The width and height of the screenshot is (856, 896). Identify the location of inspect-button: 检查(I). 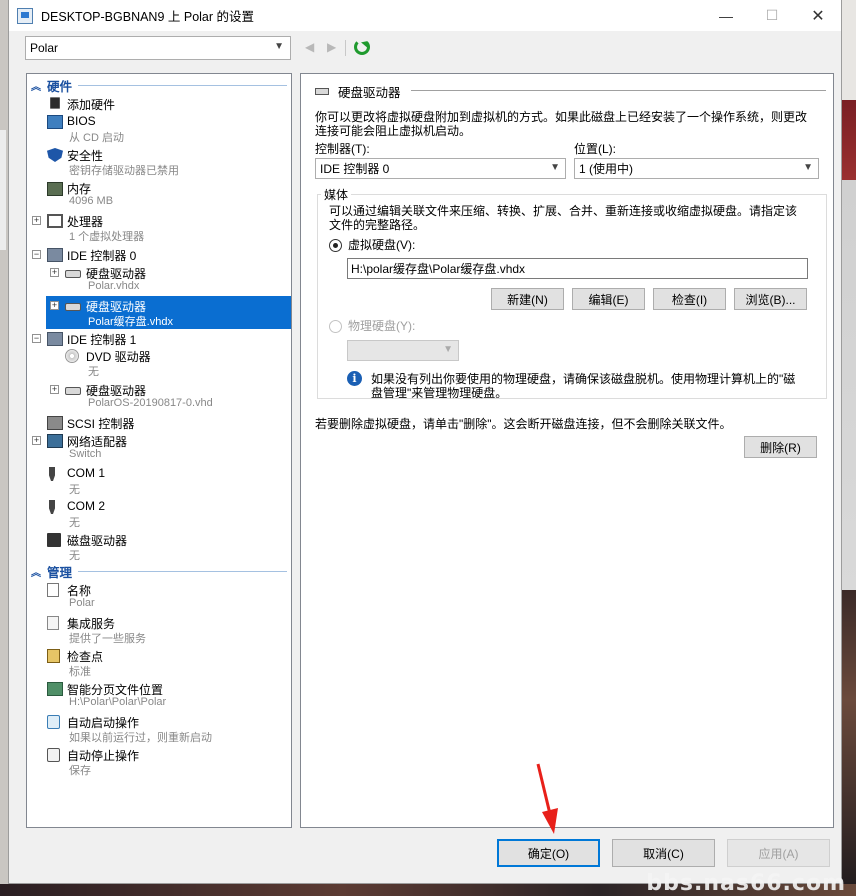
(689, 299).